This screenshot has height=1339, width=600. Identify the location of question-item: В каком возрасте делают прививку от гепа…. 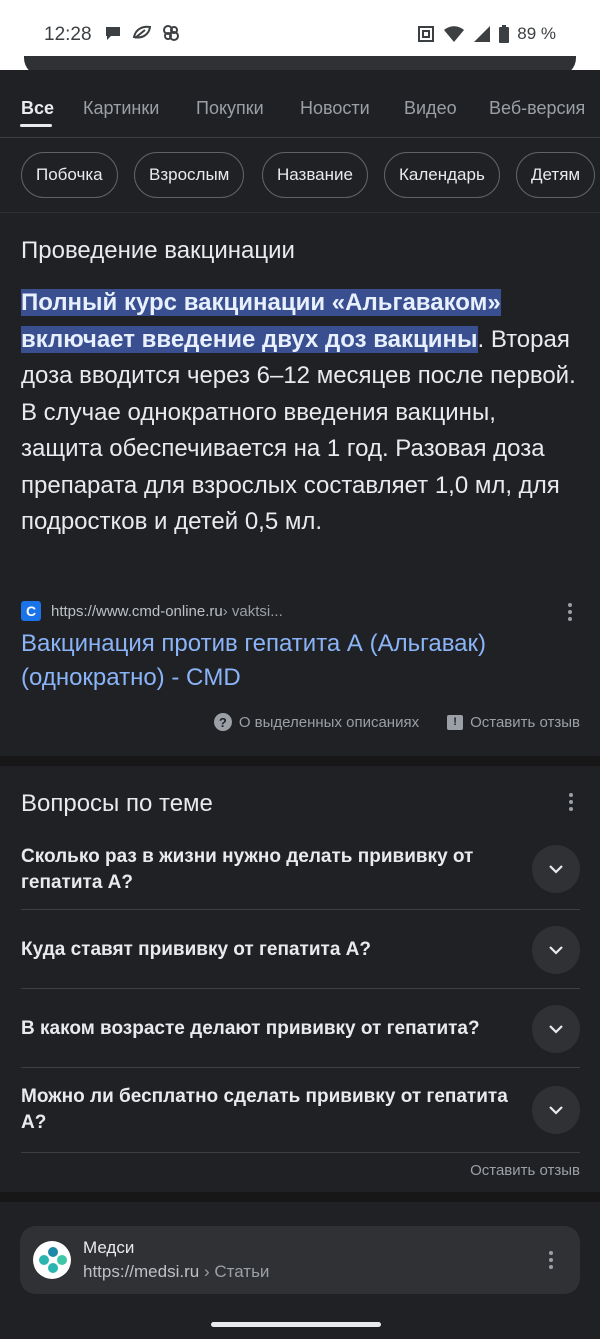
(300, 1028).